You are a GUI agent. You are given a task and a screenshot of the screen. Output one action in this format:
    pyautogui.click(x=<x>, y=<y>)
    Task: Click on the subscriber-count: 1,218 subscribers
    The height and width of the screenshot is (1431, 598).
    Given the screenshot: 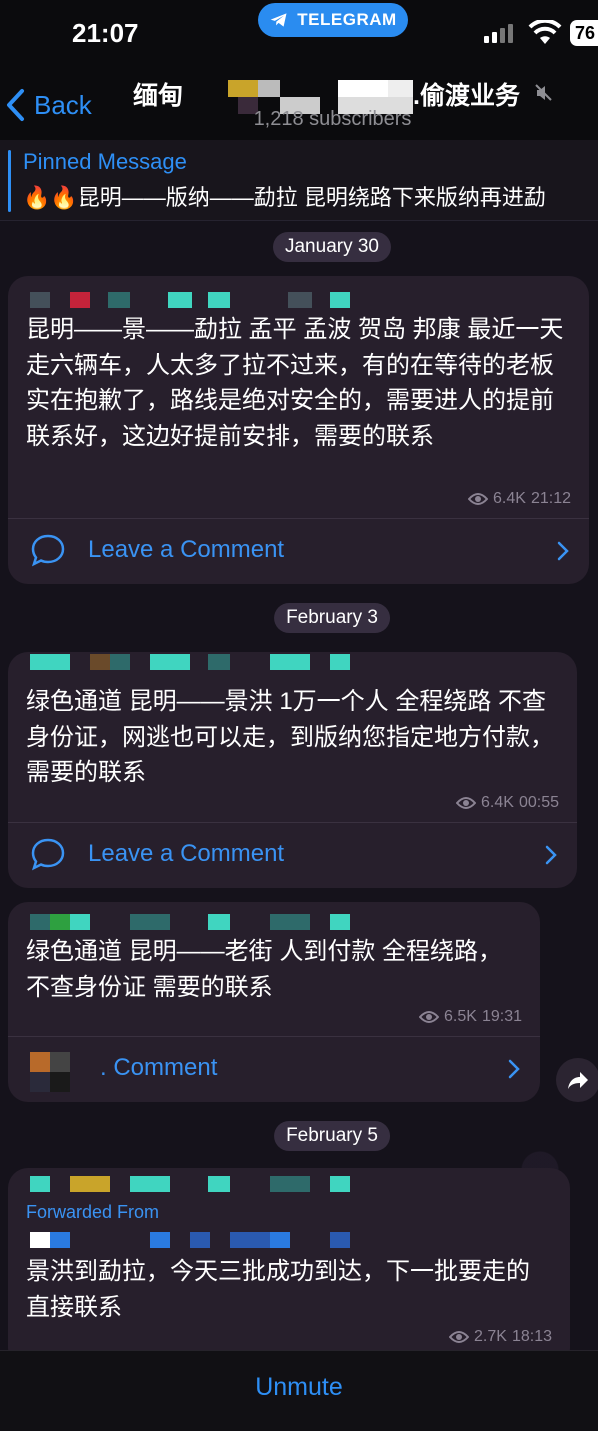 What is the action you would take?
    pyautogui.click(x=332, y=119)
    